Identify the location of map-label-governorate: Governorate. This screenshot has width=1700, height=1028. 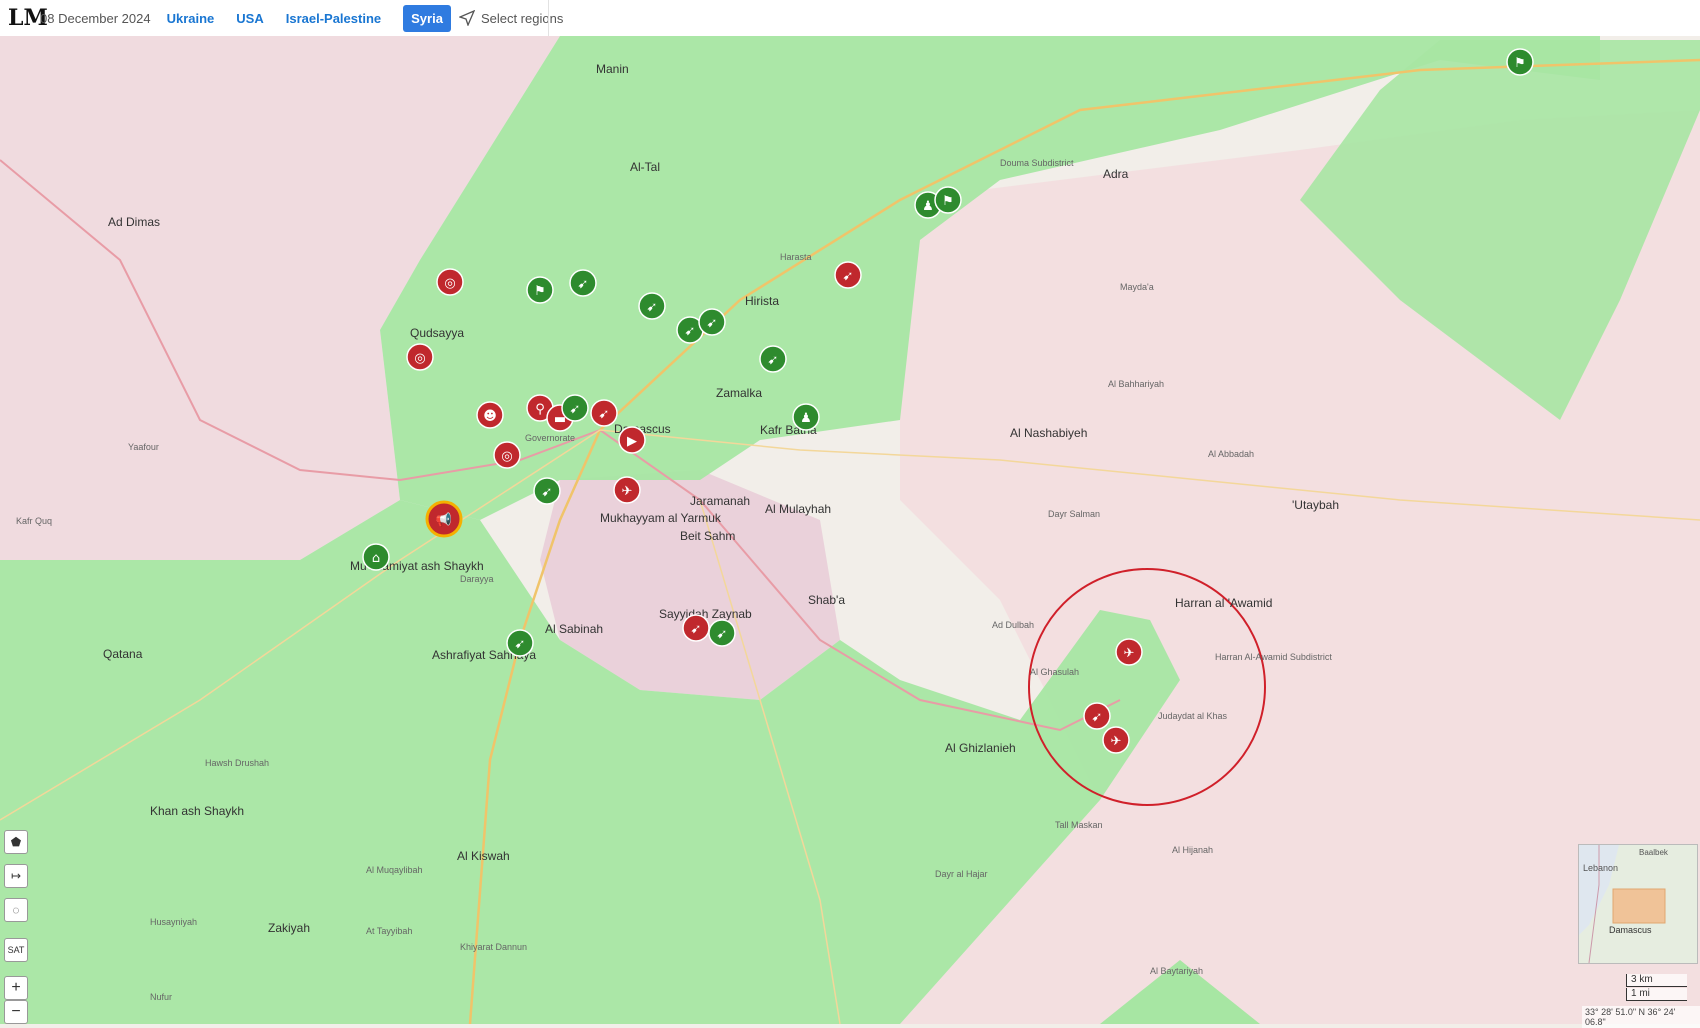
(550, 438).